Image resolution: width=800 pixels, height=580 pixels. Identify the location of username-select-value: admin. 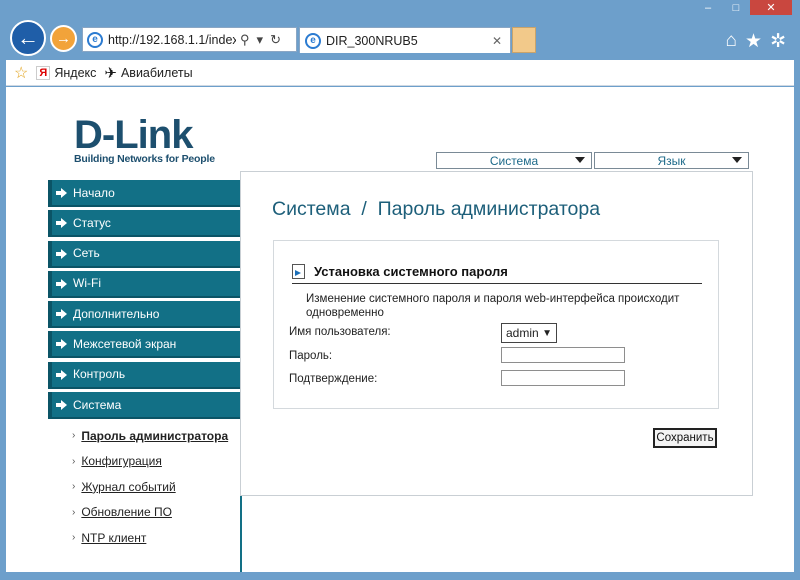
(522, 333).